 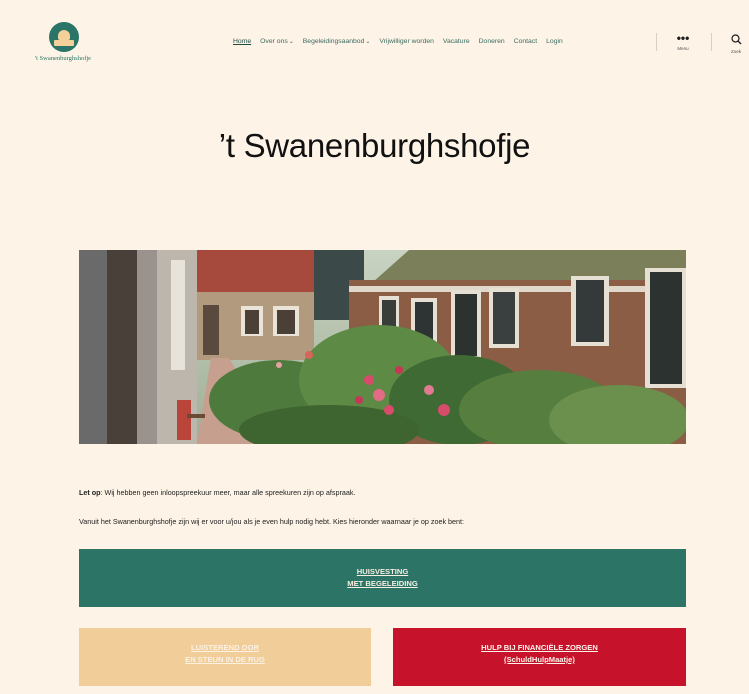 What do you see at coordinates (274, 41) in the screenshot?
I see `nav-item-label: Over ons` at bounding box center [274, 41].